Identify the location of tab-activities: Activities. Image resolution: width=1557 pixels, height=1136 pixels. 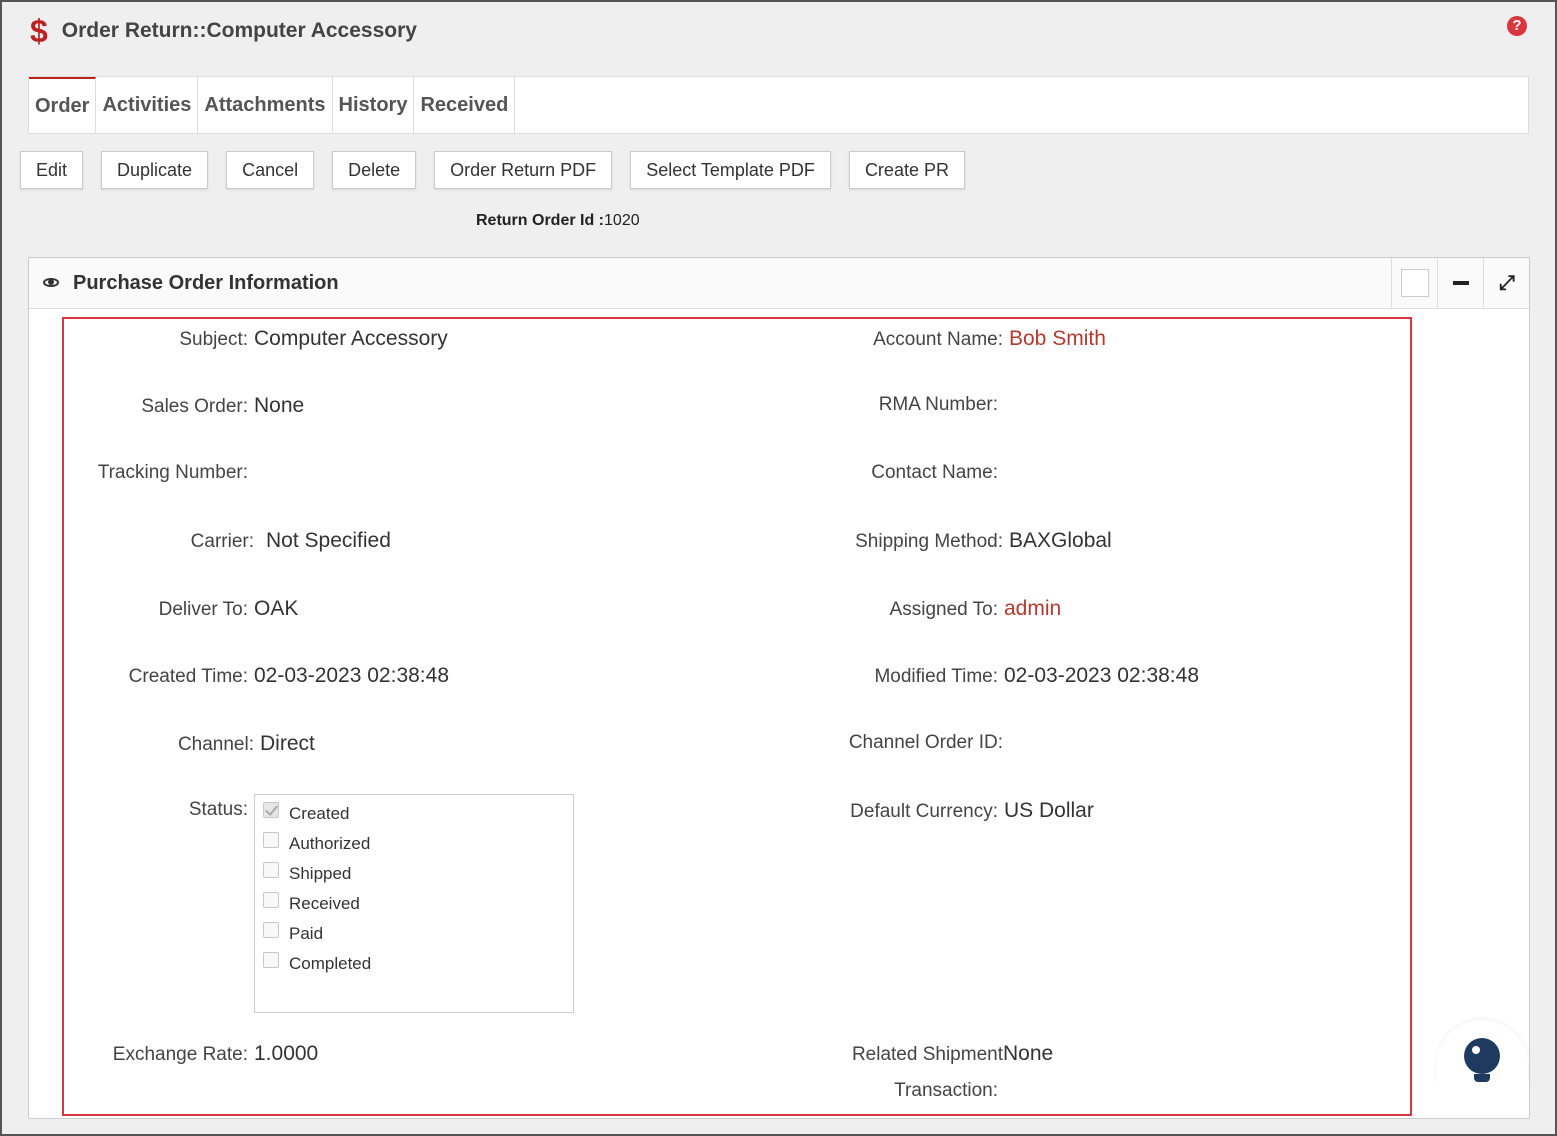
(147, 105).